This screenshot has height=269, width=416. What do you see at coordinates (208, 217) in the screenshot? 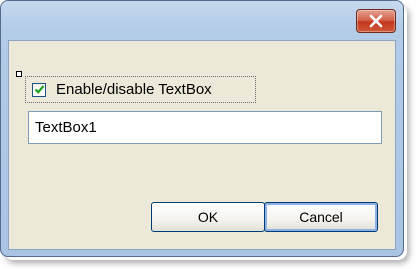
I see `ok-button: OK` at bounding box center [208, 217].